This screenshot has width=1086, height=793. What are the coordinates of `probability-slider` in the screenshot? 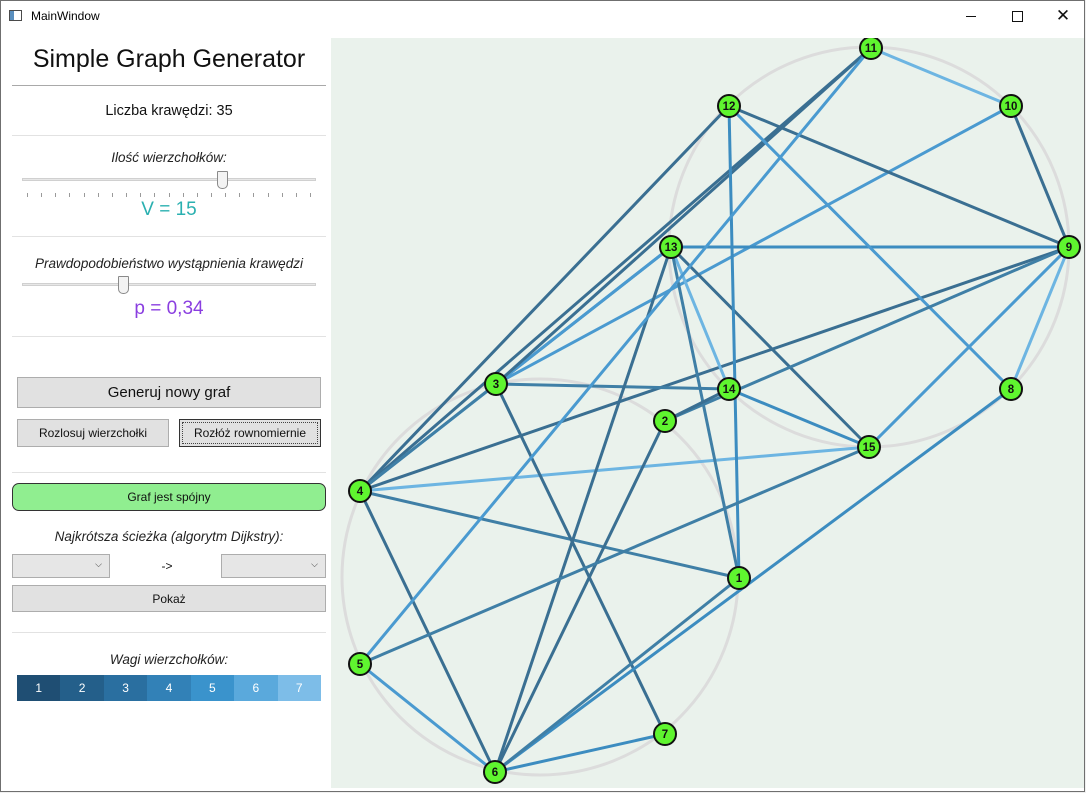 It's located at (169, 288).